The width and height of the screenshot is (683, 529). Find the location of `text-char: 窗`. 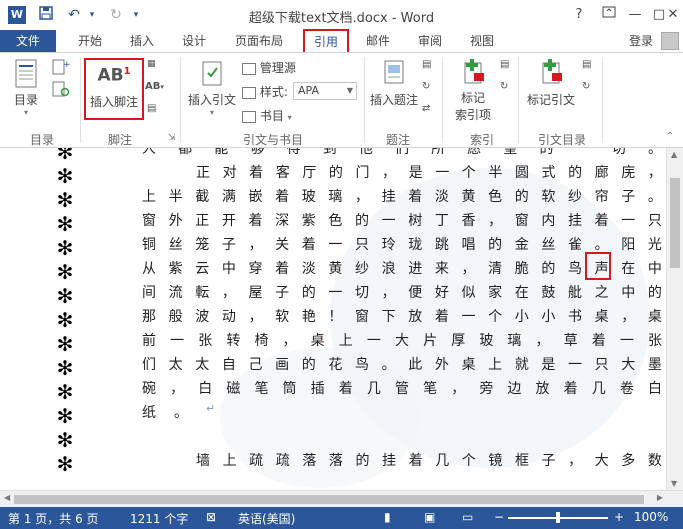

text-char: 窗 is located at coordinates (362, 317).